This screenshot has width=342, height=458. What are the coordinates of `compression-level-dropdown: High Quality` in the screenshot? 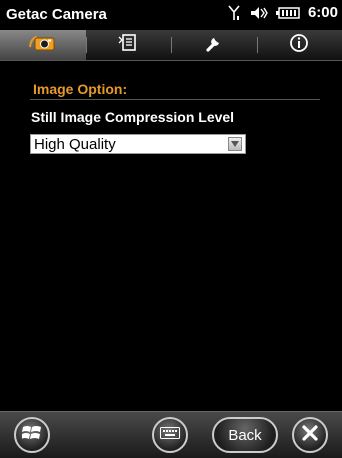 It's located at (138, 144).